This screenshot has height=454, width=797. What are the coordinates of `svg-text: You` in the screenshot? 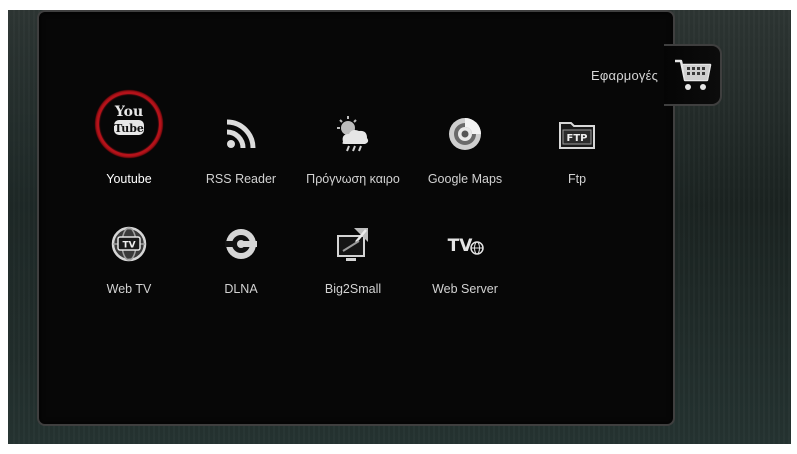 It's located at (128, 112).